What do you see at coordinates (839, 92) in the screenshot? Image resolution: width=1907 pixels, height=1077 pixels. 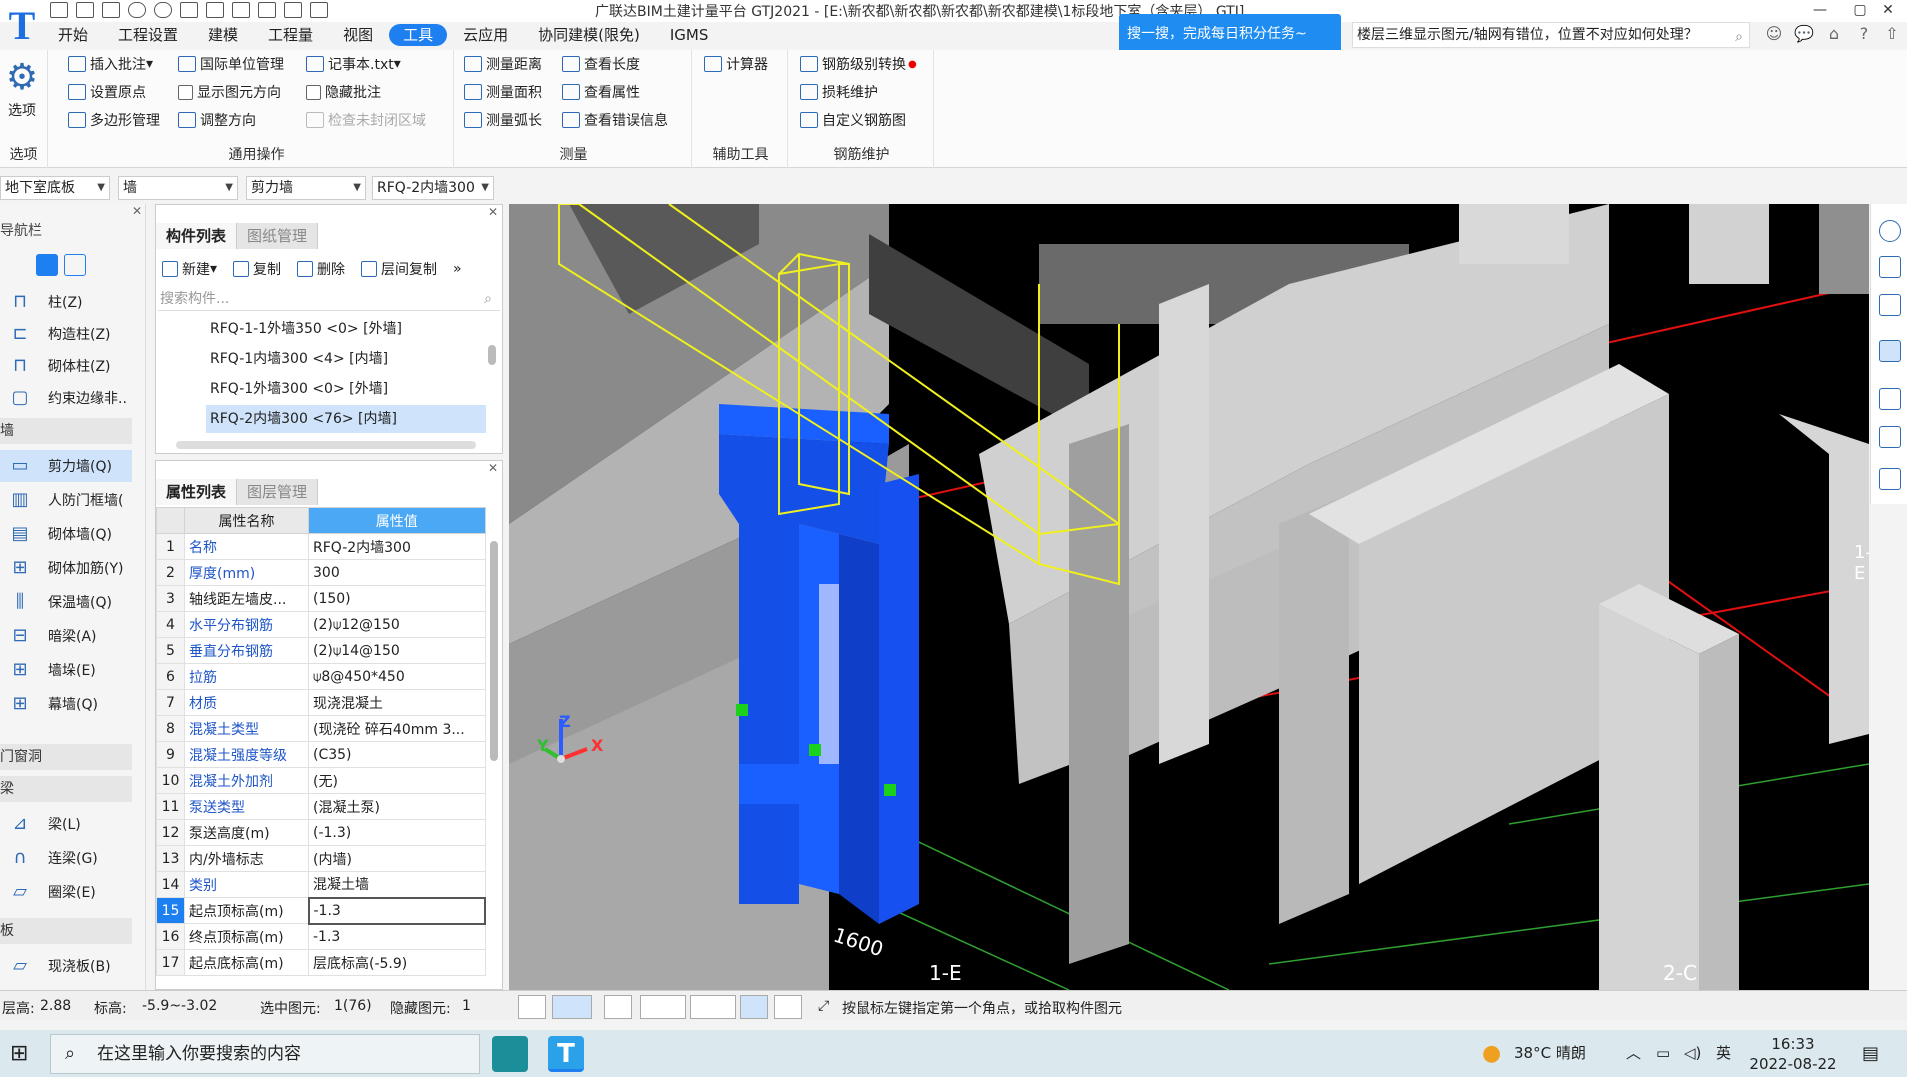 I see `loss-maintain-button: 损耗维护` at bounding box center [839, 92].